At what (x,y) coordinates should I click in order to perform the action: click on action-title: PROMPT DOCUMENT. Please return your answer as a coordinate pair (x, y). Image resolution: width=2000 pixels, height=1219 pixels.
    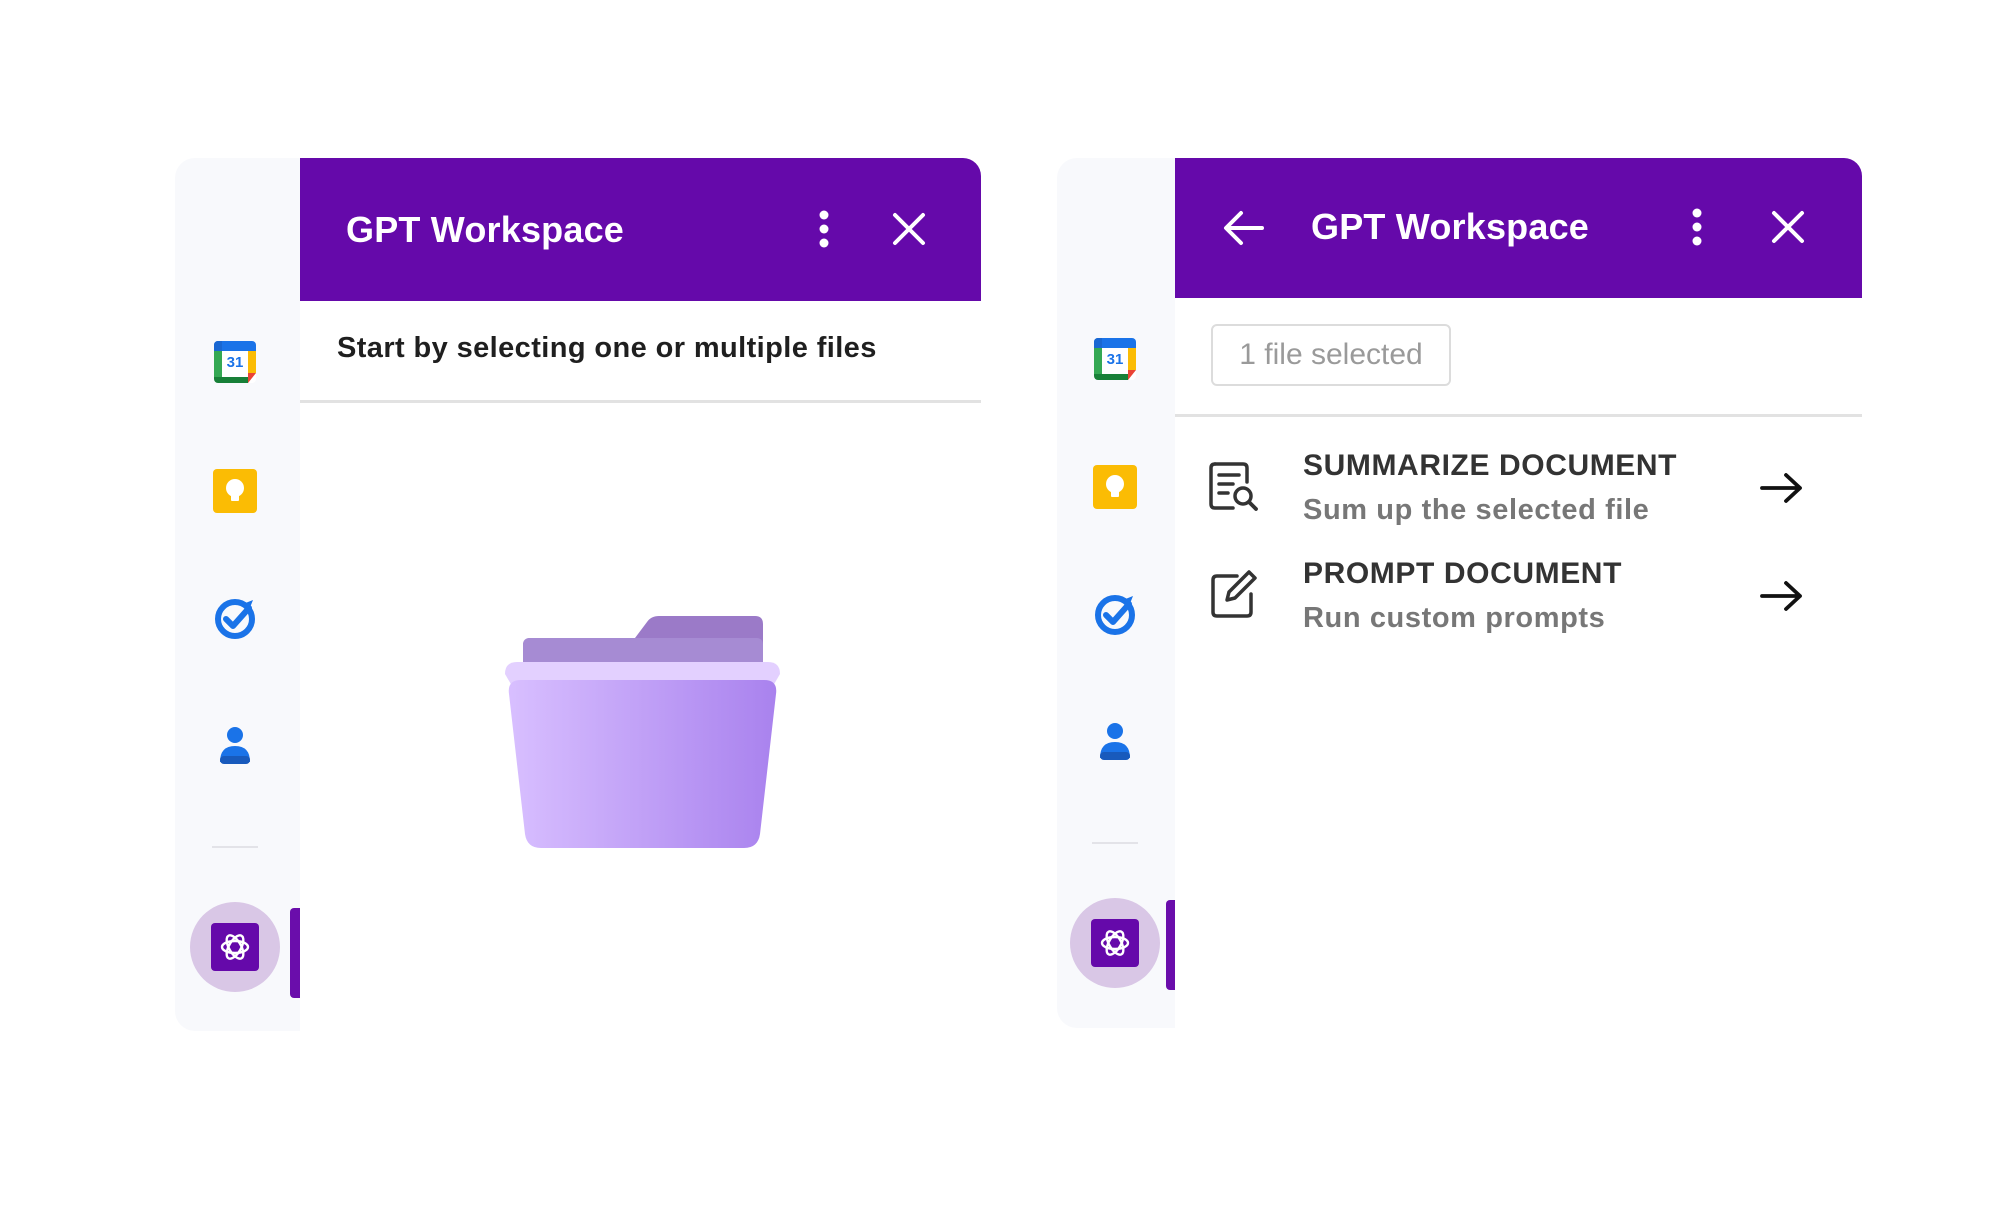
    Looking at the image, I should click on (1462, 573).